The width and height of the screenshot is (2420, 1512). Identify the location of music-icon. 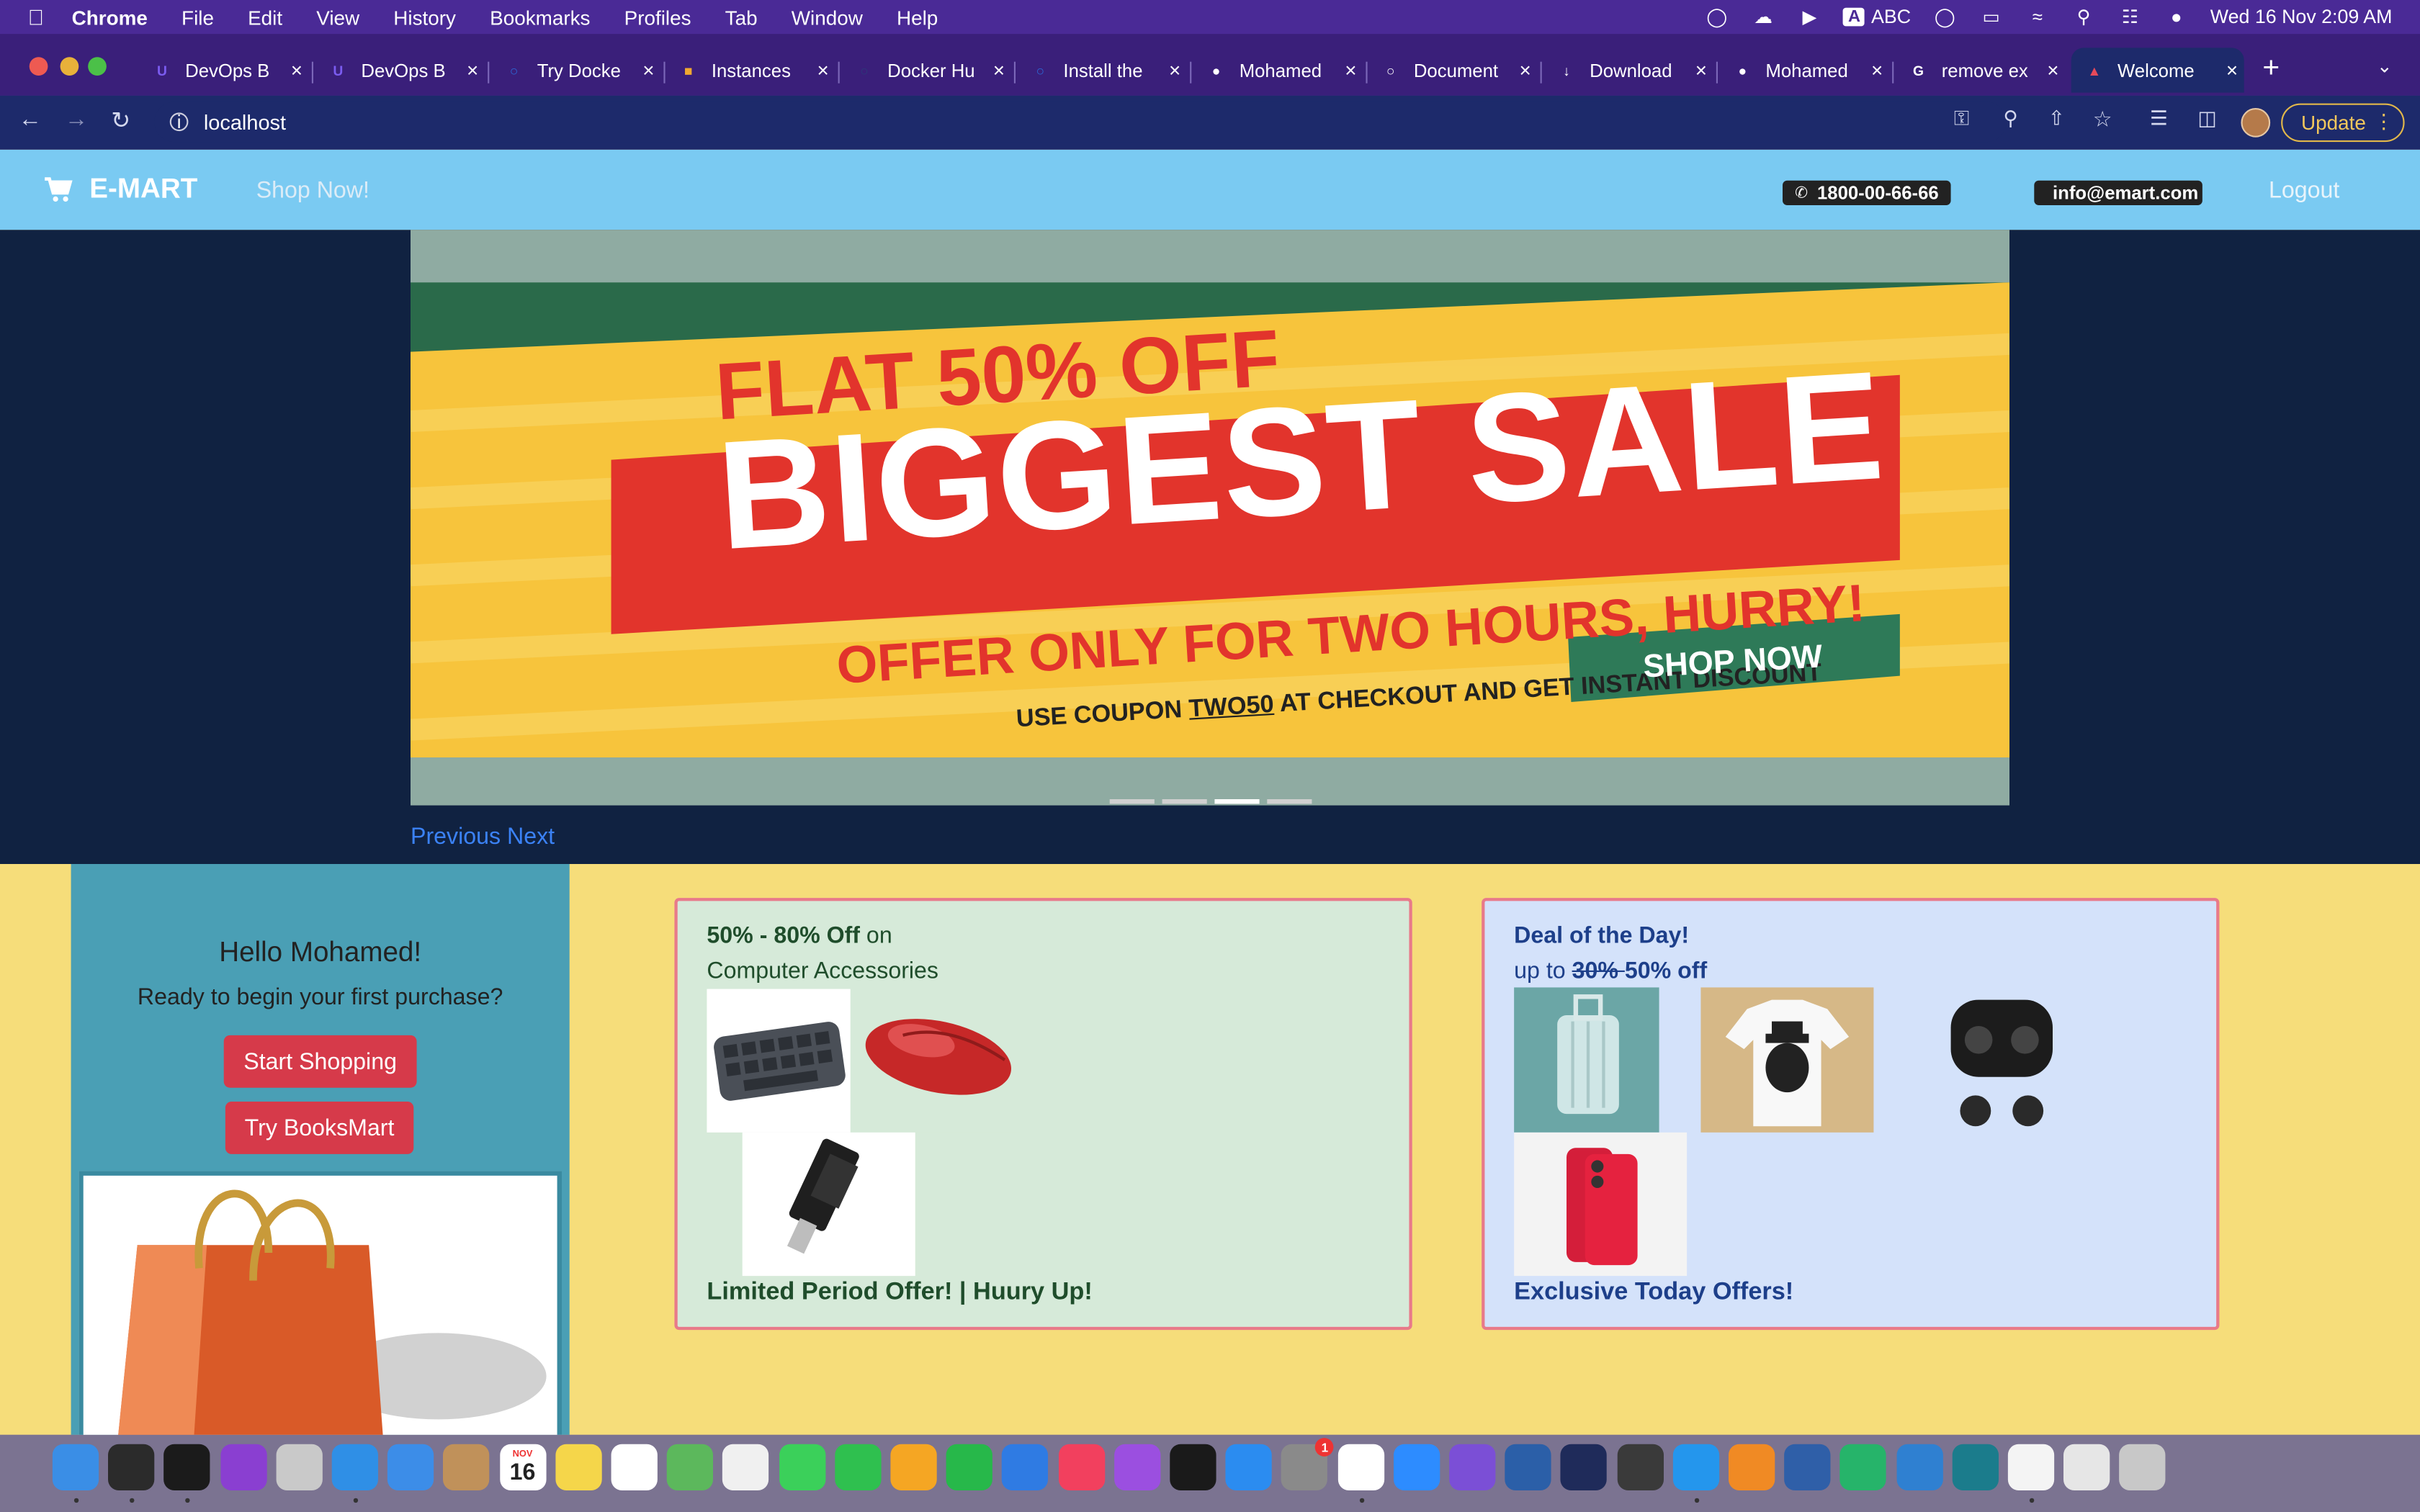
(1081, 1467).